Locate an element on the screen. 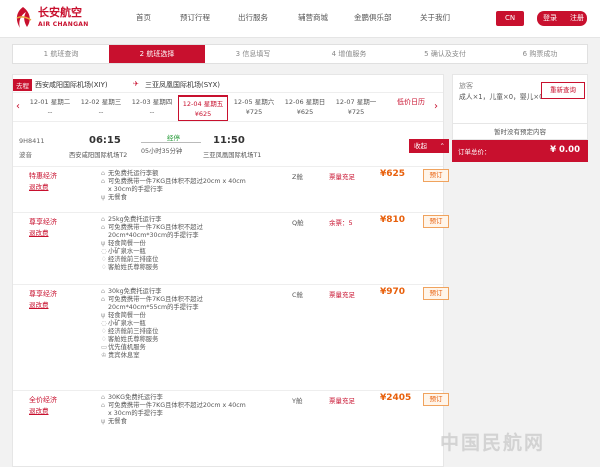  low-price-calendar-link: 低价日历 is located at coordinates (411, 102).